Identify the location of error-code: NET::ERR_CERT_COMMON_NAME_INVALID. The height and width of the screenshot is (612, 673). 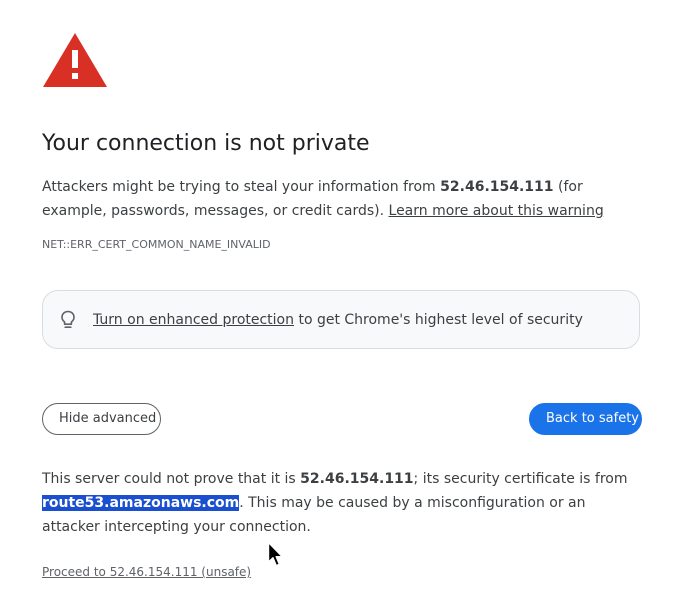
(156, 244).